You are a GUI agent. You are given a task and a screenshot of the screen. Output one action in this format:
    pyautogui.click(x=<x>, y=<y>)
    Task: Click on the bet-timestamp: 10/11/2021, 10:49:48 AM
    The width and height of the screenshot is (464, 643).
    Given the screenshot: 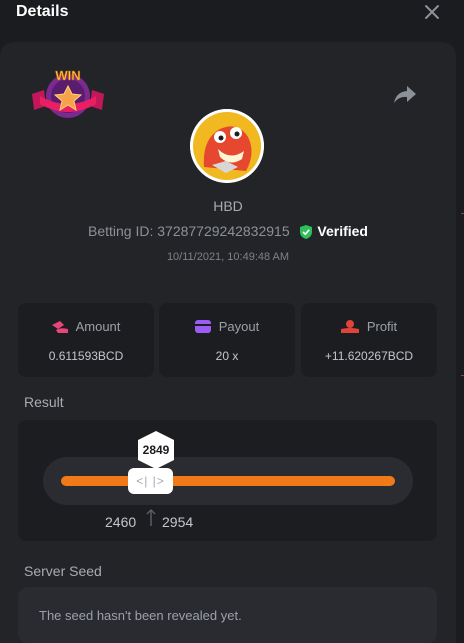 What is the action you would take?
    pyautogui.click(x=228, y=257)
    